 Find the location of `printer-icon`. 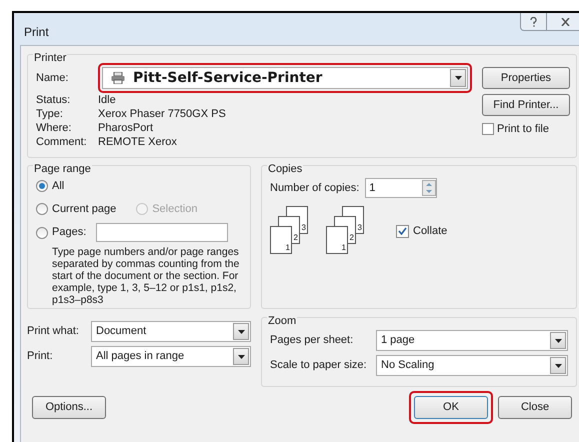

printer-icon is located at coordinates (118, 78).